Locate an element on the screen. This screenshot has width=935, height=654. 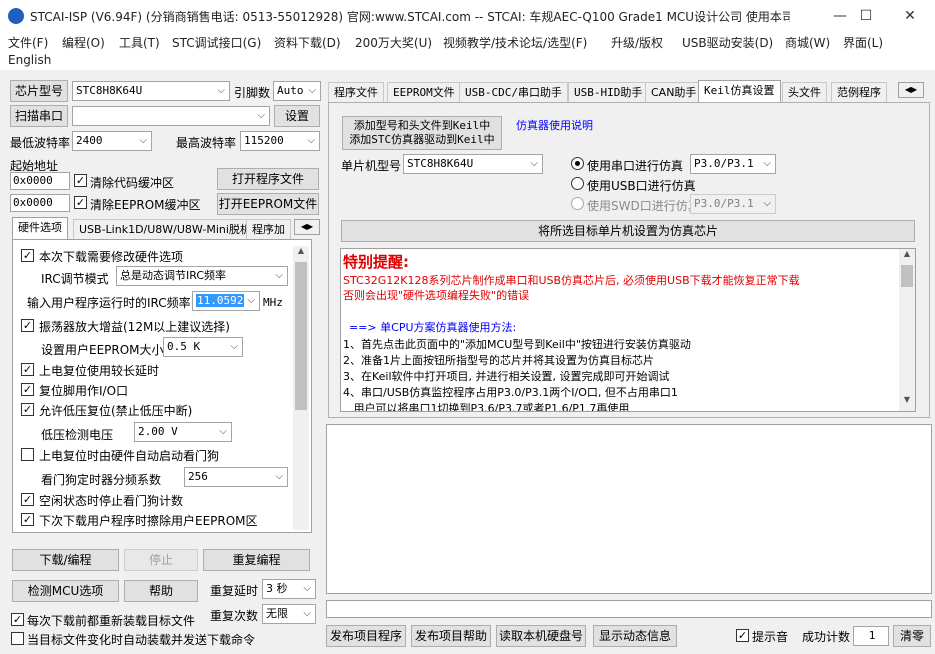
check-mcu-button: 检测MCU选项 is located at coordinates (65, 591).